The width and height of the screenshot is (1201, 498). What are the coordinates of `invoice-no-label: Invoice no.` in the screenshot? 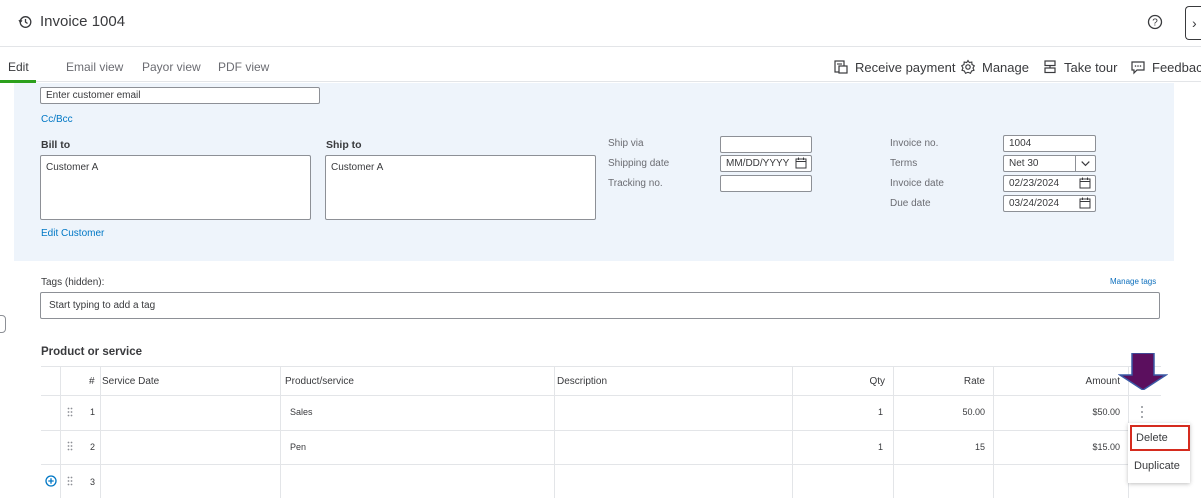 It's located at (914, 143).